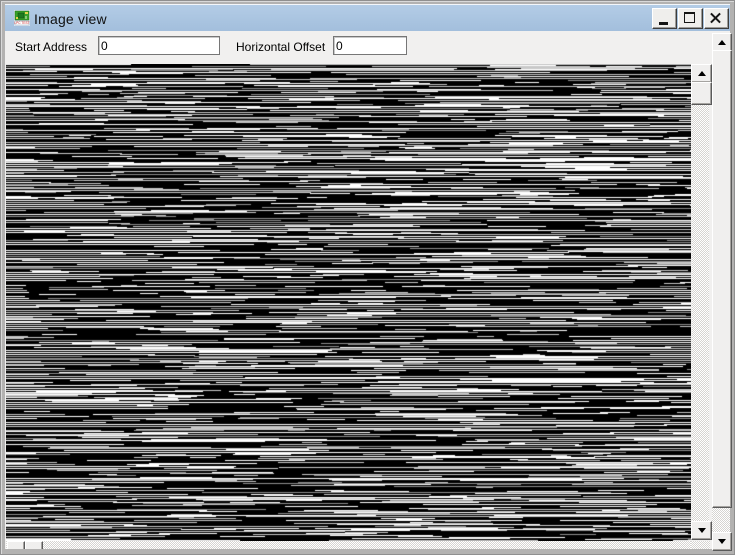  Describe the element at coordinates (722, 279) in the screenshot. I see `window-vscroll-thumb` at that location.